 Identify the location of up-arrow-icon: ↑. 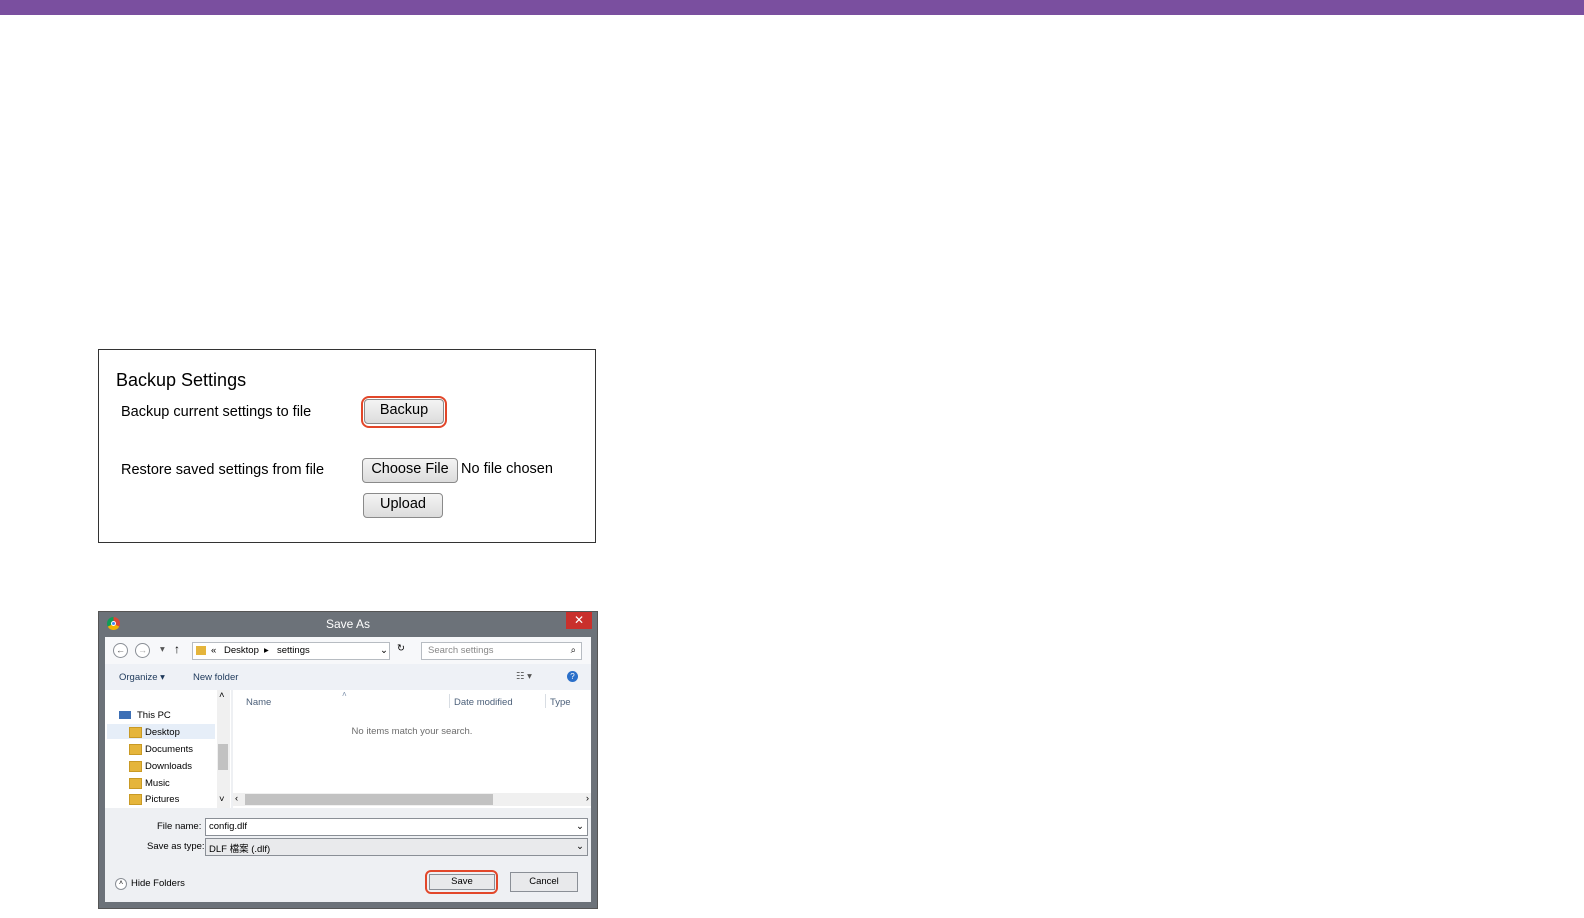
(177, 649).